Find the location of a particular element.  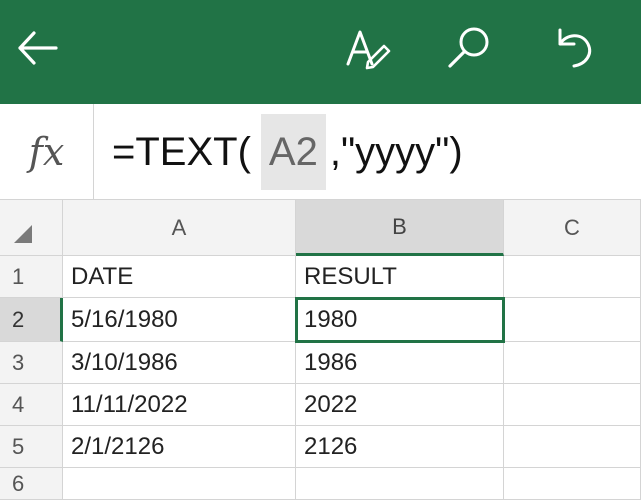

cell-a6 is located at coordinates (179, 484).